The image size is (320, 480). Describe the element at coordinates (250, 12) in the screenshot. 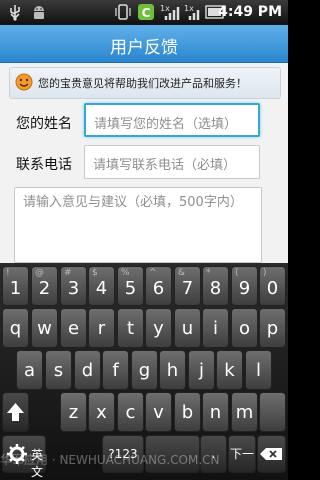

I see `clock: 4:49 PM` at that location.